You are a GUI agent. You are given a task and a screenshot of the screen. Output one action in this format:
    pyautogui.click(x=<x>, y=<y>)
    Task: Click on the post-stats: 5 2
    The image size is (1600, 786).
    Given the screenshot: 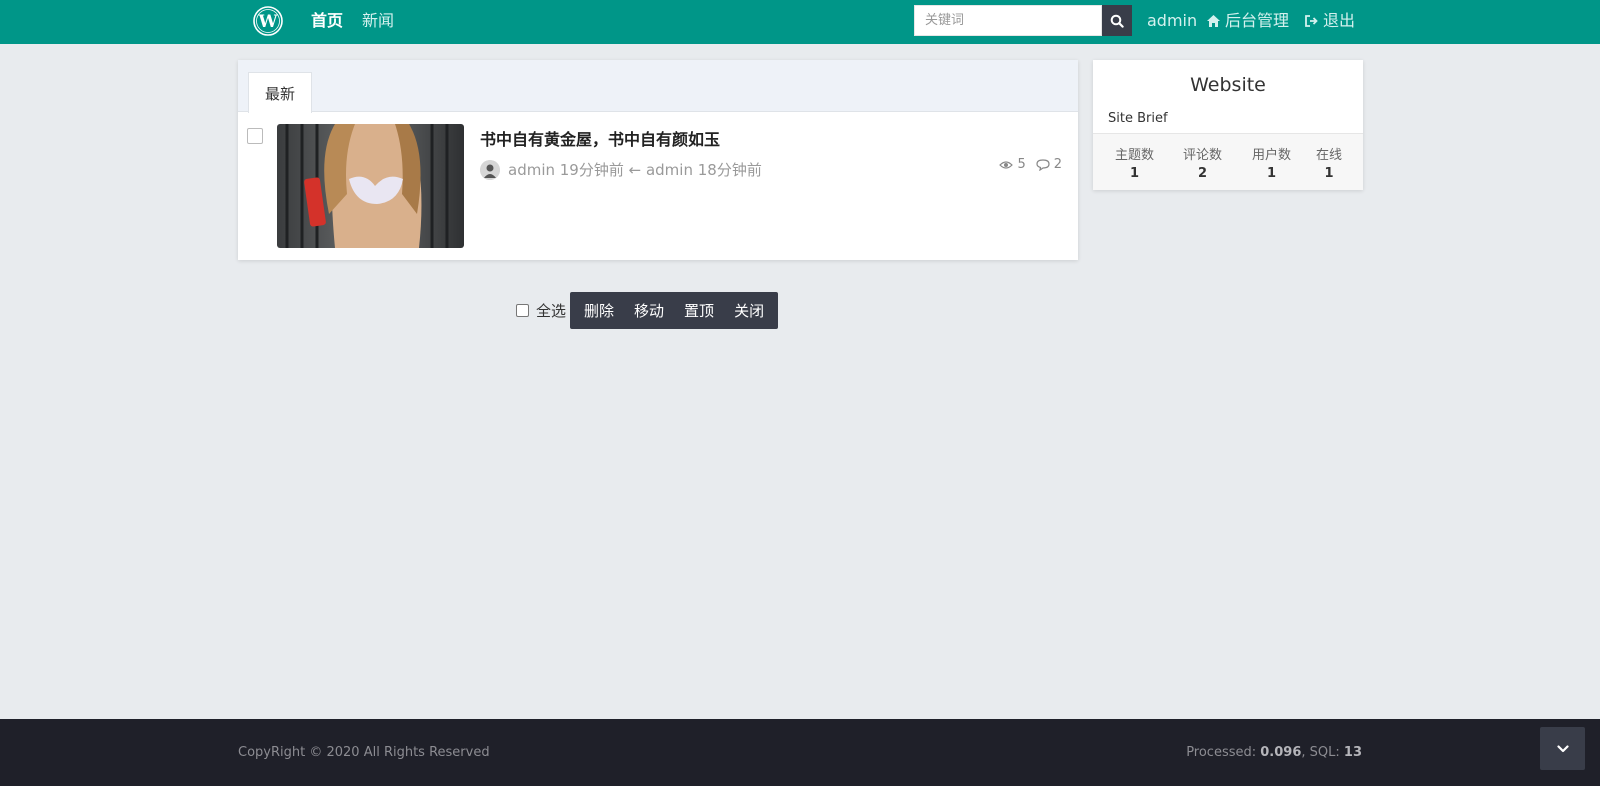 What is the action you would take?
    pyautogui.click(x=1030, y=164)
    